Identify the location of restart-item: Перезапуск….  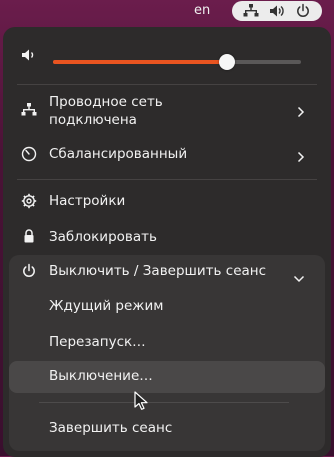
(167, 343).